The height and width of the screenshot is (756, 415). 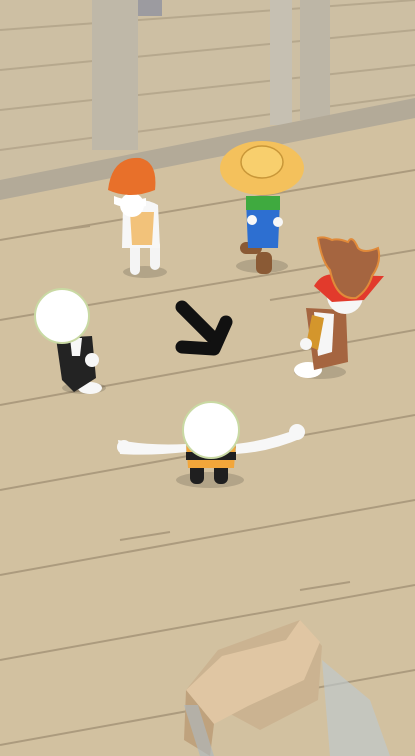 I want to click on wall-post-left, so click(x=115, y=75).